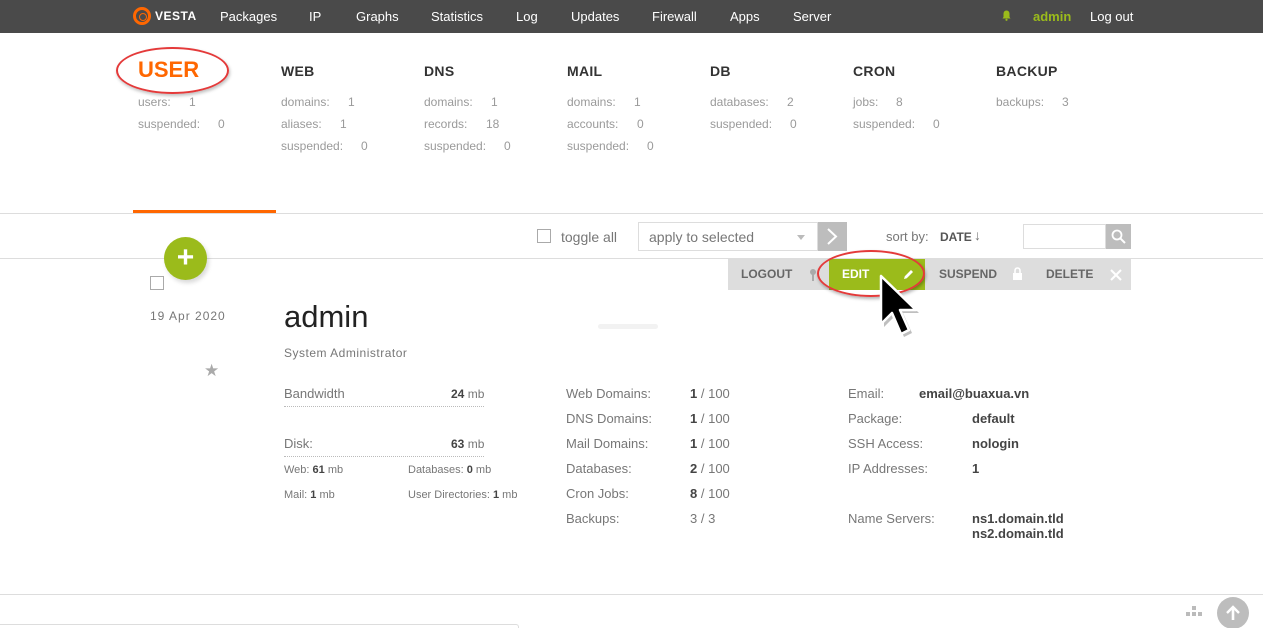  What do you see at coordinates (377, 16) in the screenshot?
I see `nav-graphs: Graphs` at bounding box center [377, 16].